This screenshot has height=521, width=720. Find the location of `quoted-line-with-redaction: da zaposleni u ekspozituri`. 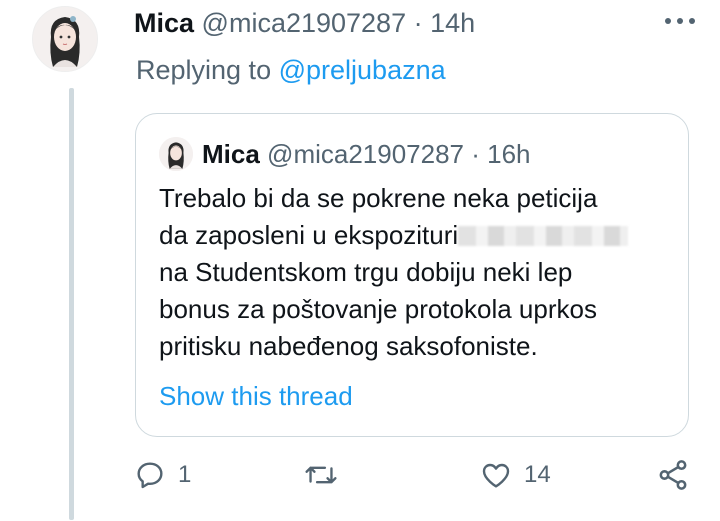

quoted-line-with-redaction: da zaposleni u ekspozituri is located at coordinates (419, 235).